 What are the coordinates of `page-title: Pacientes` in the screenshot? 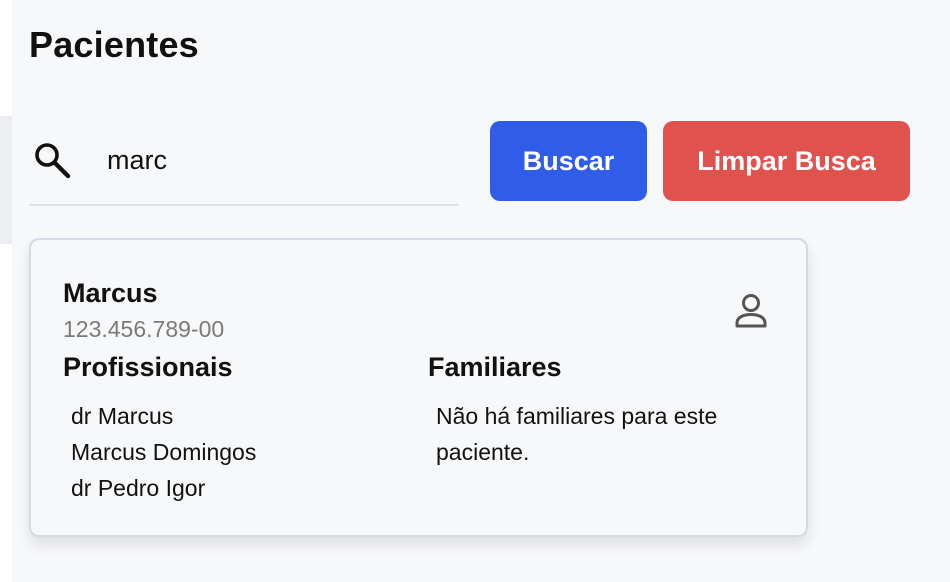 It's located at (114, 44).